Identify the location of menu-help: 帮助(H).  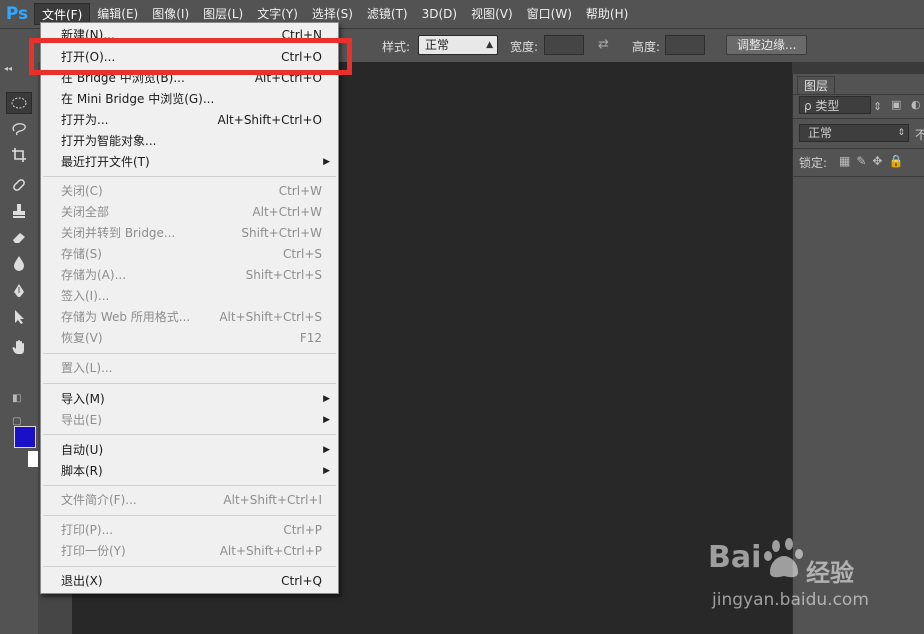
(607, 14).